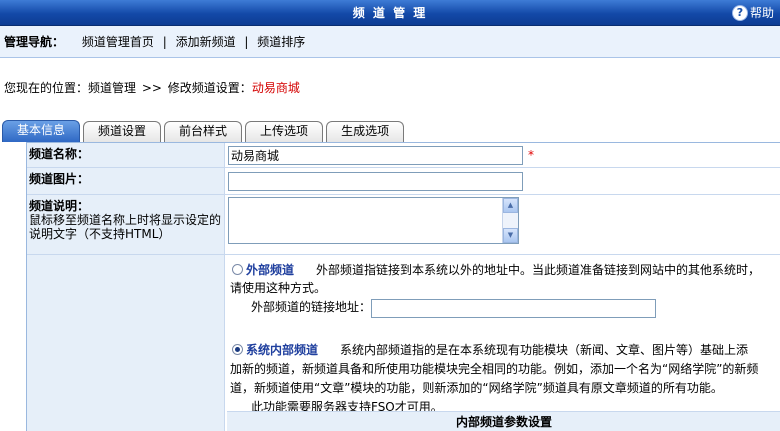 This screenshot has width=780, height=431. Describe the element at coordinates (538, 270) in the screenshot. I see `external-channel-desc: 外部频道指链接到本系统以外的地址中。当此频道准备链接到网站中的其他系统时，` at that location.